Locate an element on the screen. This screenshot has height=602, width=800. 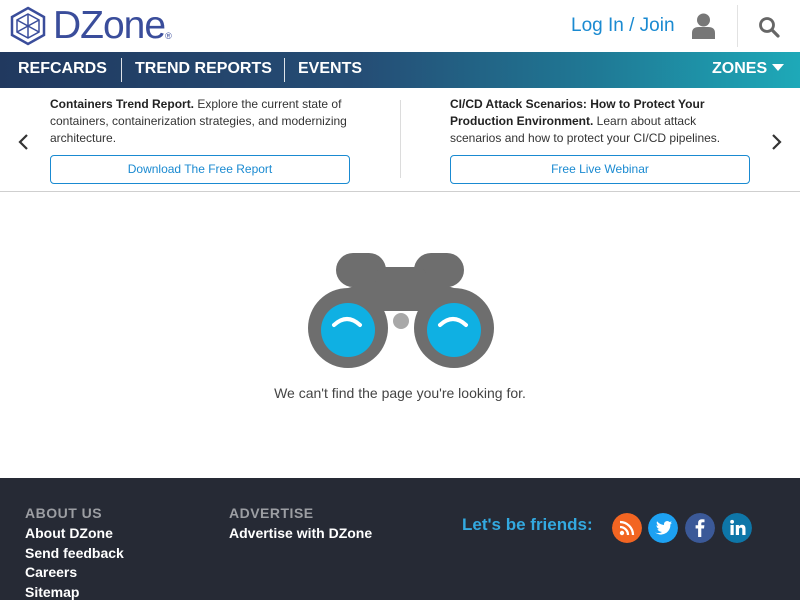
login-join-link: Log In / Join is located at coordinates (623, 26).